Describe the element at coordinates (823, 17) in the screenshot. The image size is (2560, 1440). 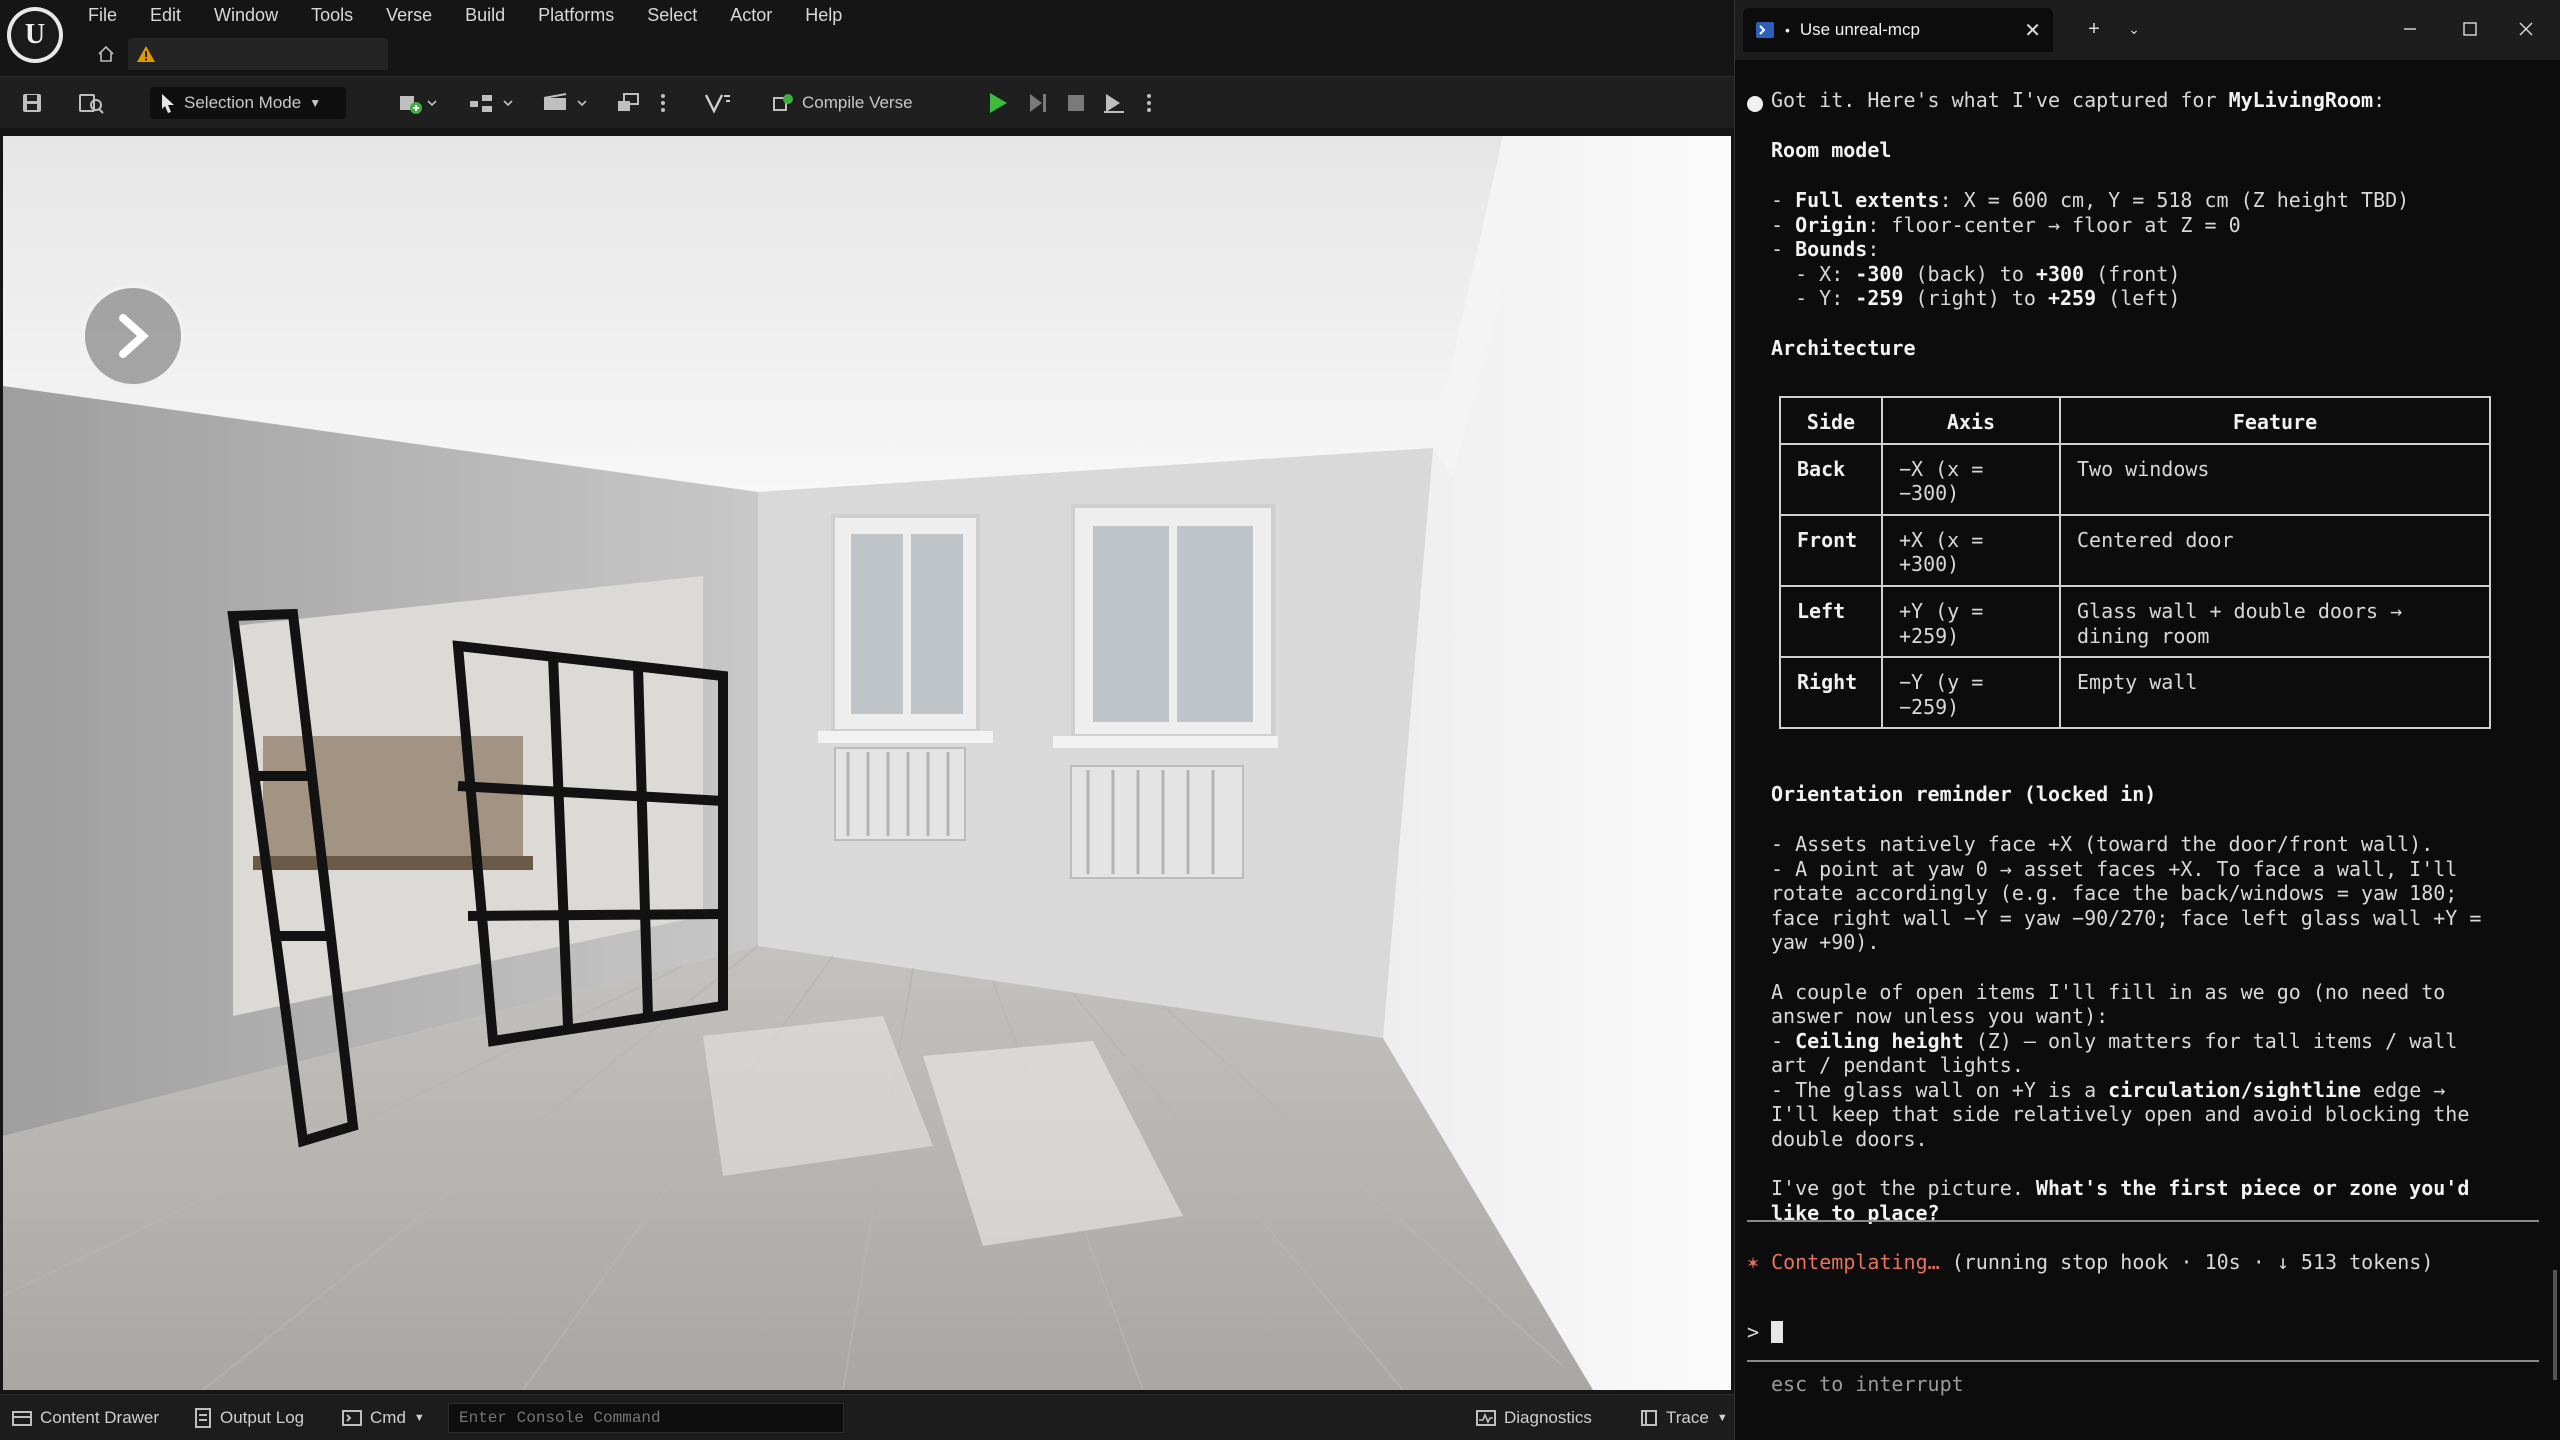
I see `menu-help: Help` at that location.